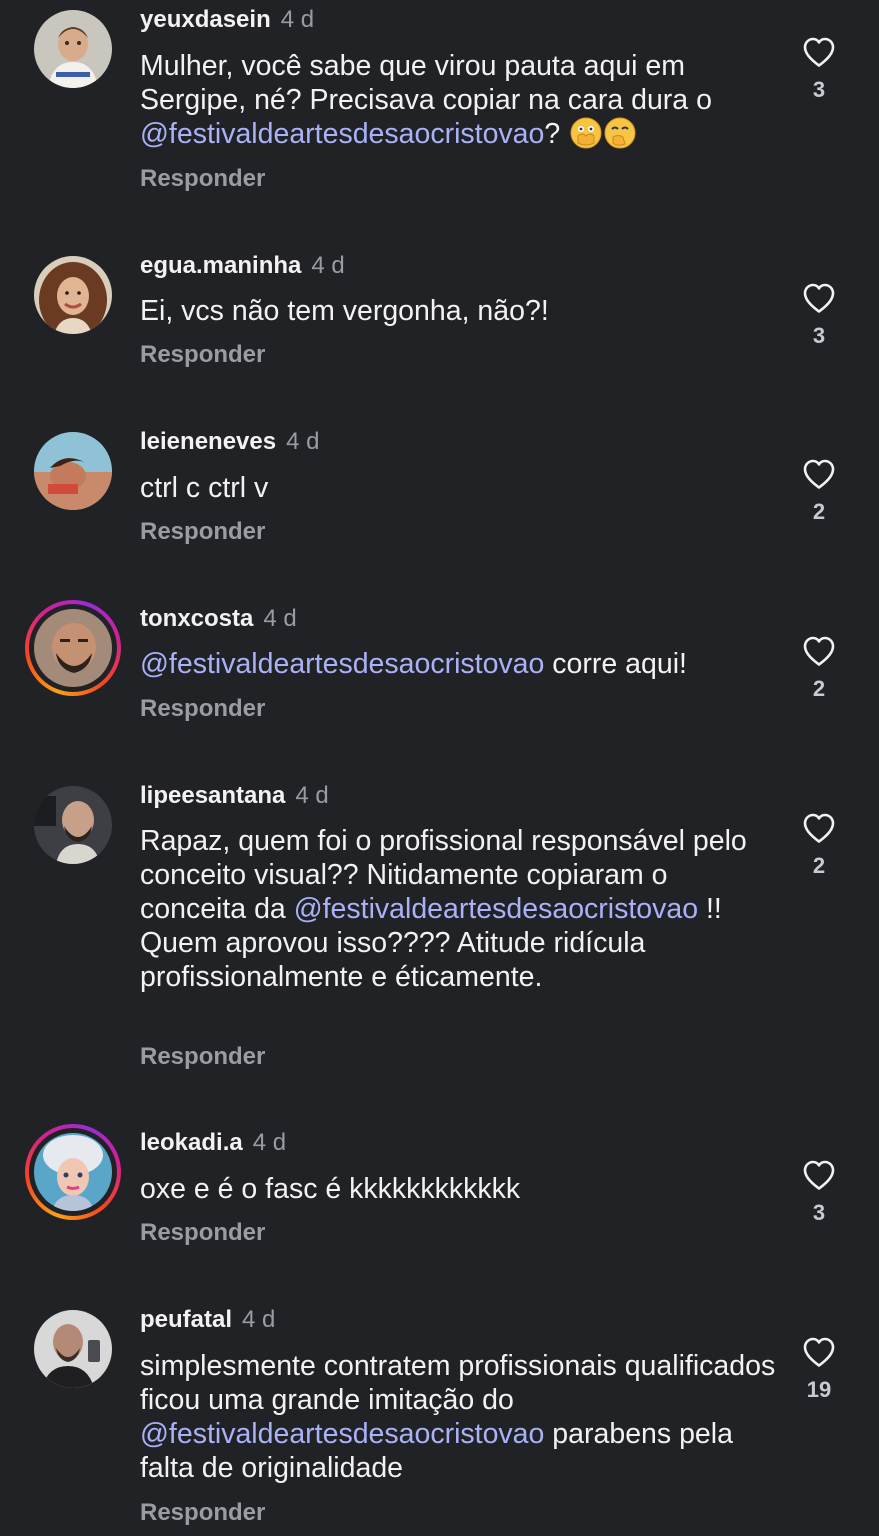 The width and height of the screenshot is (879, 1536). Describe the element at coordinates (196, 618) in the screenshot. I see `comment-username: tonxcosta` at that location.